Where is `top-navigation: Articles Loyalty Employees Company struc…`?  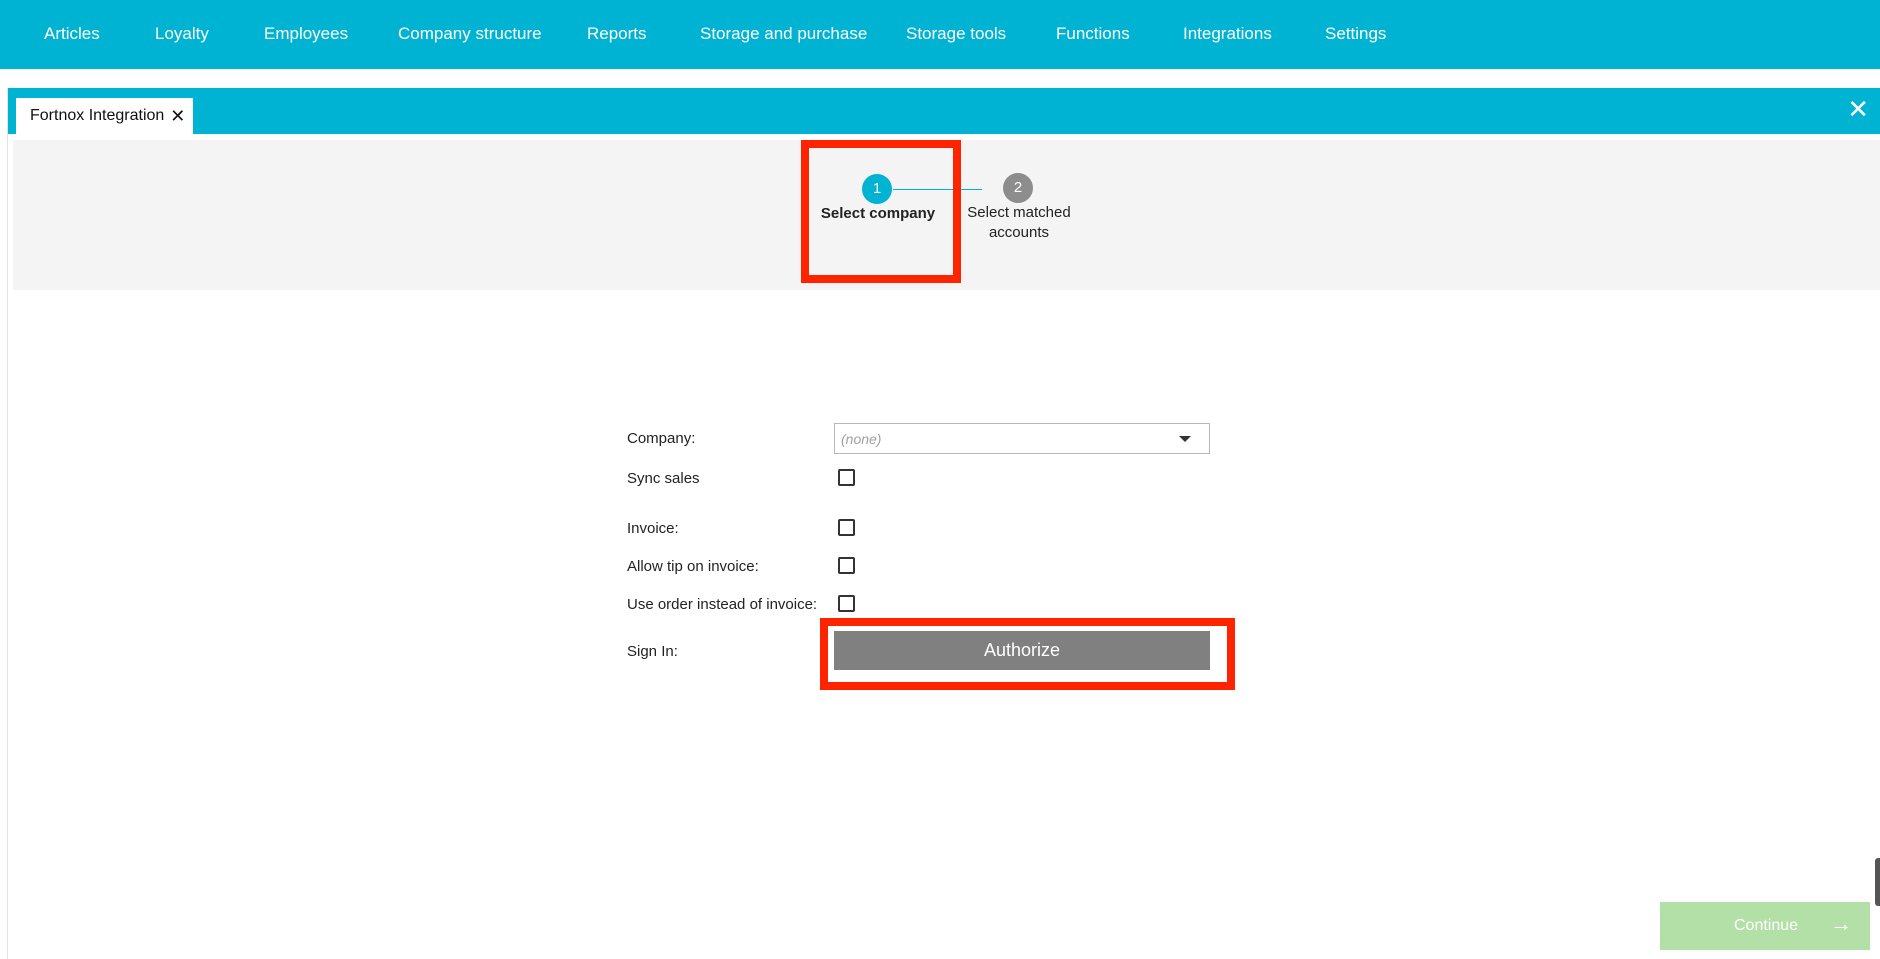
top-navigation: Articles Loyalty Employees Company struc… is located at coordinates (940, 34).